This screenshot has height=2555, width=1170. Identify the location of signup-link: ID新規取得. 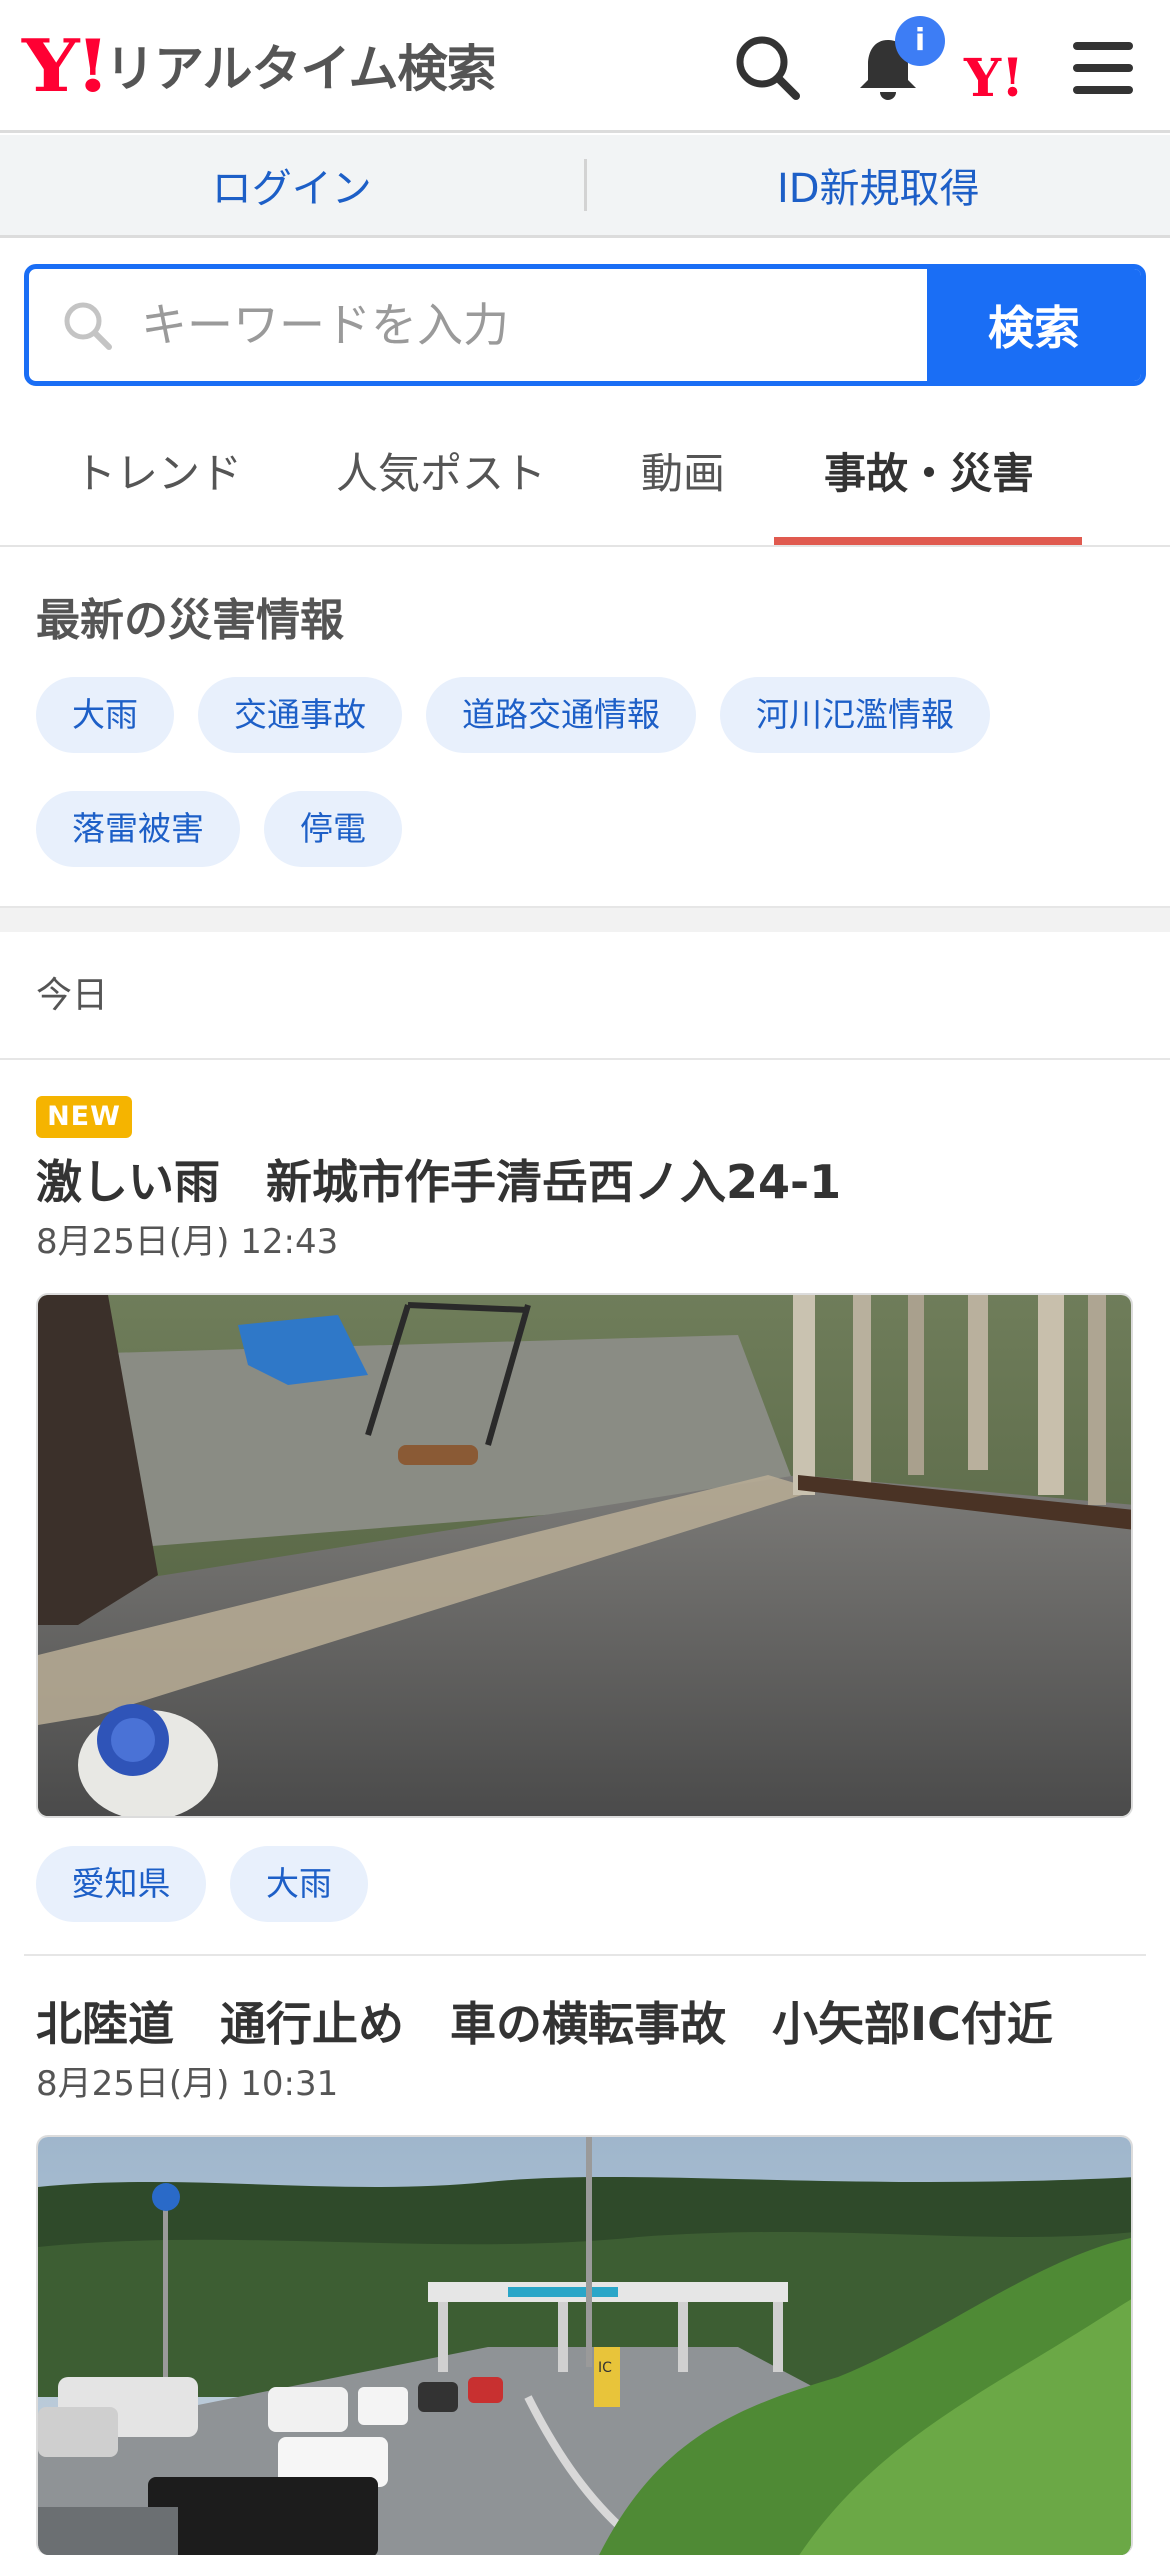
(878, 185).